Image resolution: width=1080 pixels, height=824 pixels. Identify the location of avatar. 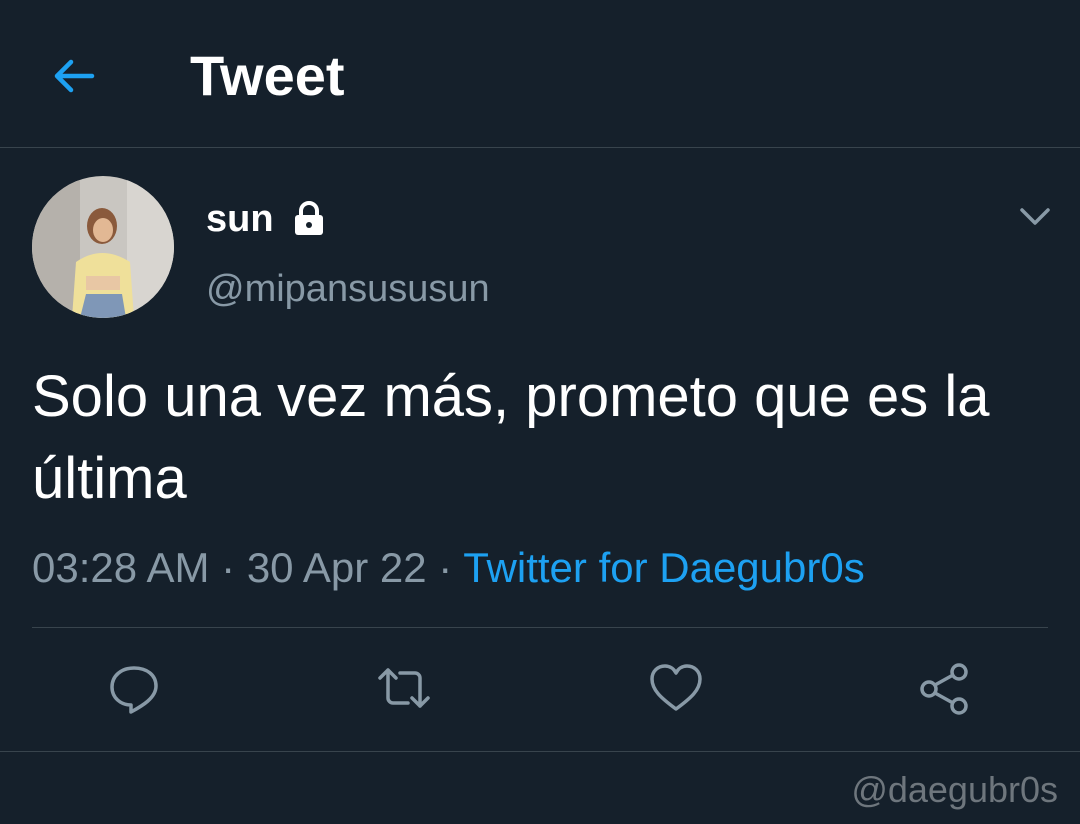
(103, 247).